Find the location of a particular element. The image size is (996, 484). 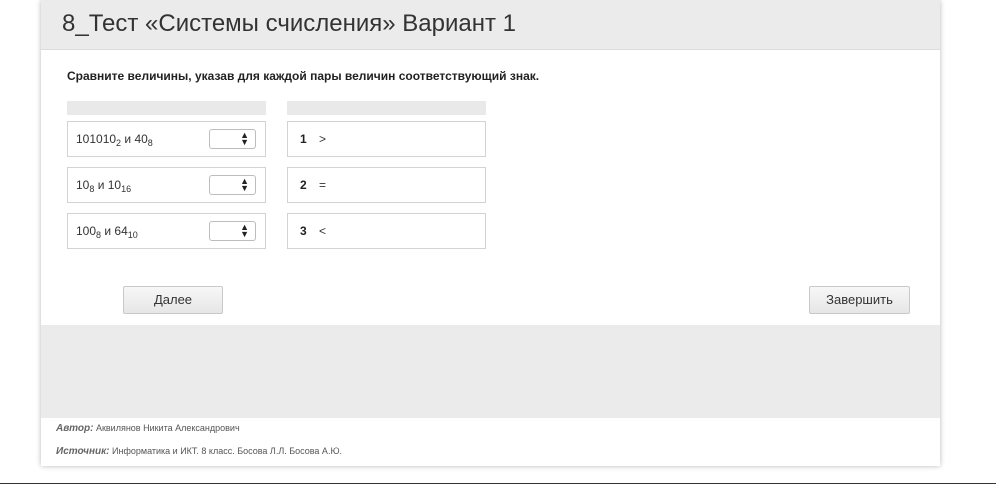

option-symbol: > is located at coordinates (323, 139).